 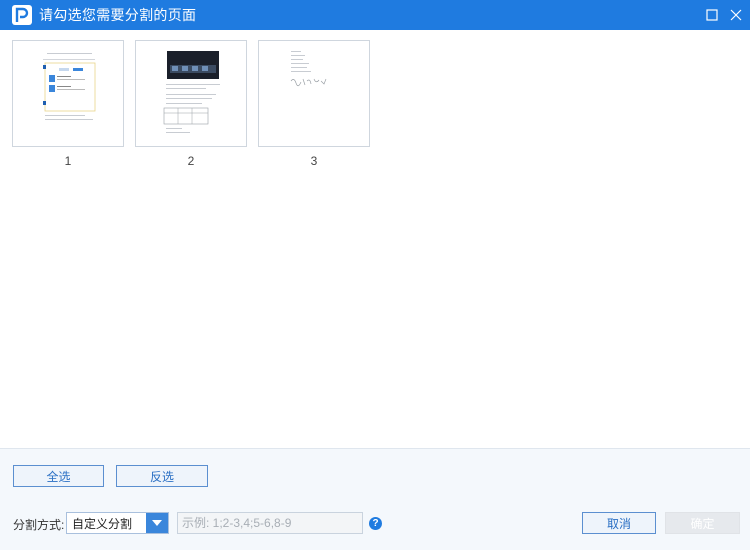 I want to click on page-card: 1, so click(x=68, y=104).